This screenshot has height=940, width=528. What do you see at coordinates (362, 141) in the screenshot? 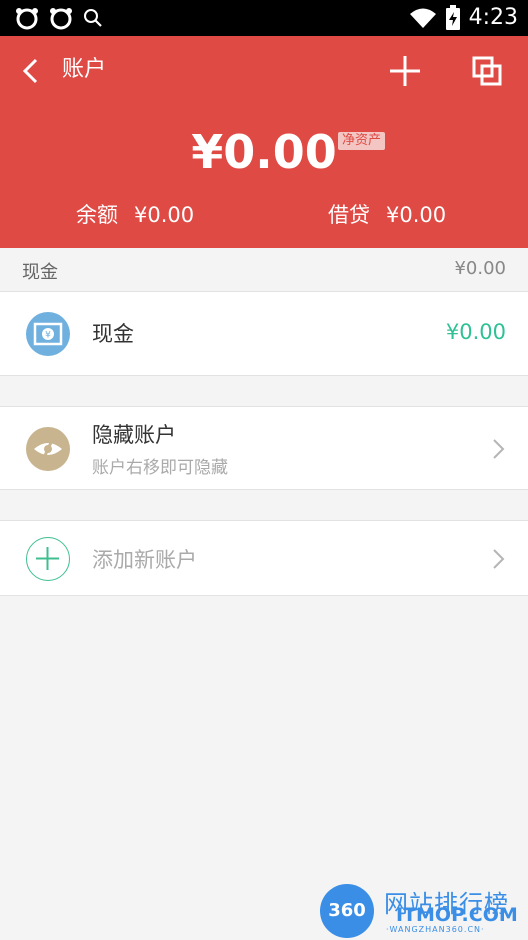
I see `net-assets-badge: 净资产` at bounding box center [362, 141].